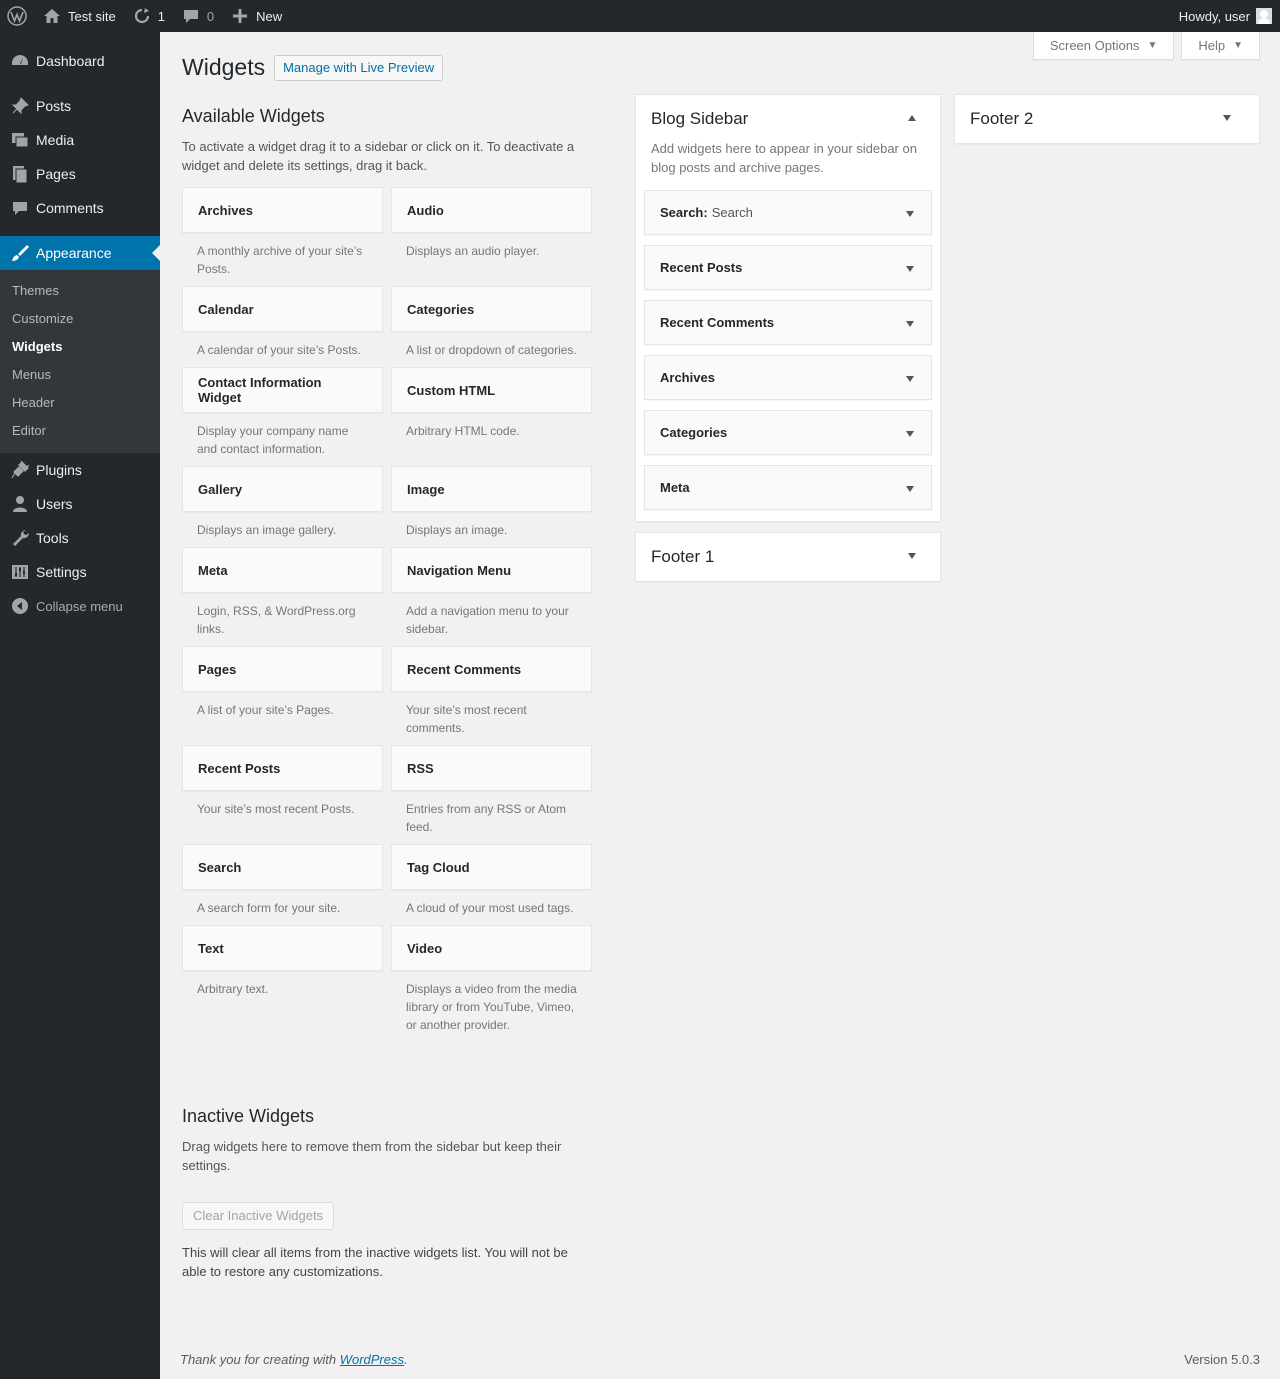  What do you see at coordinates (700, 118) in the screenshot?
I see `blog-sidebar-title: Blog Sidebar` at bounding box center [700, 118].